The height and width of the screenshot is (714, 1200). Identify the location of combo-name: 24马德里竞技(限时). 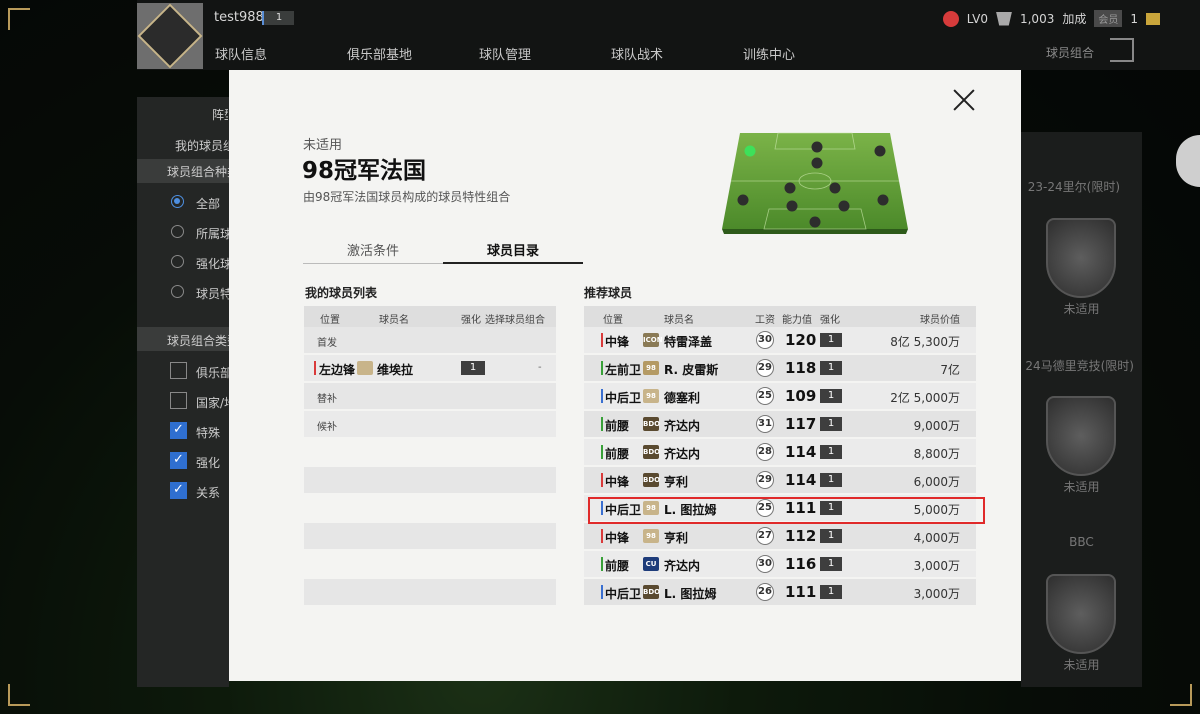
(1079, 366).